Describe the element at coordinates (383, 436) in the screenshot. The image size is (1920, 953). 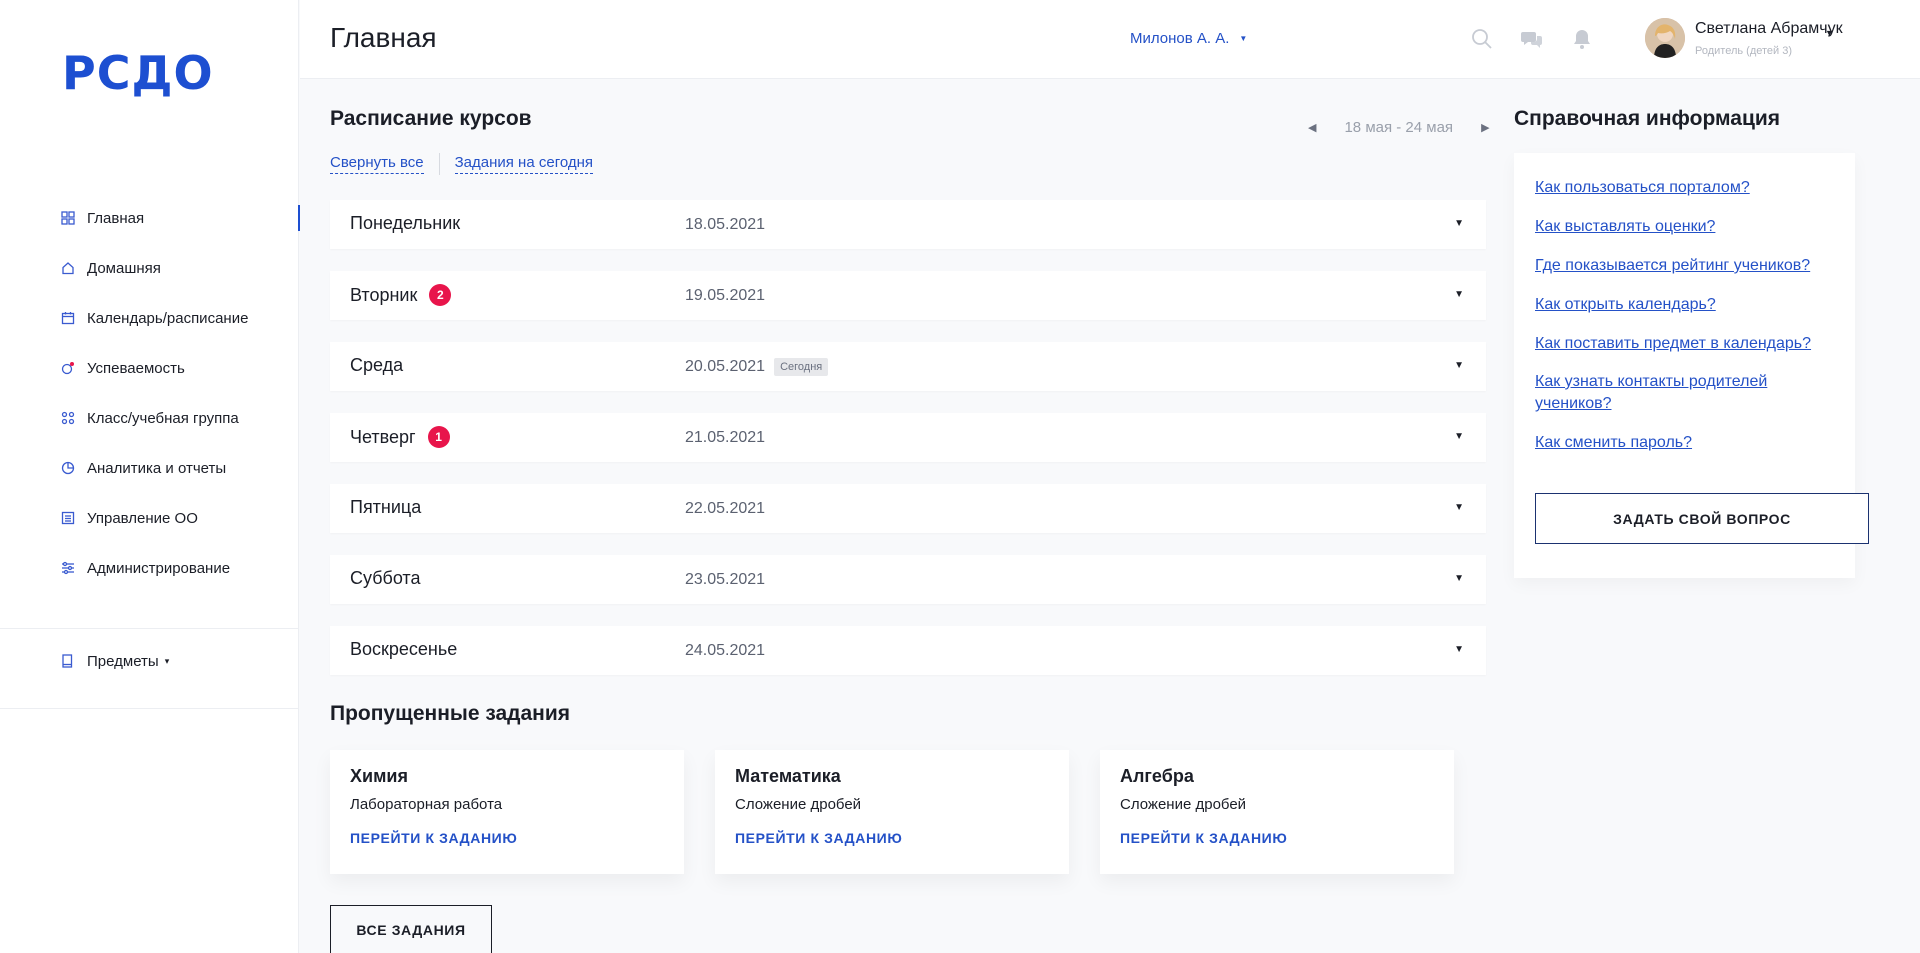
I see `day-name-text: Четверг` at that location.